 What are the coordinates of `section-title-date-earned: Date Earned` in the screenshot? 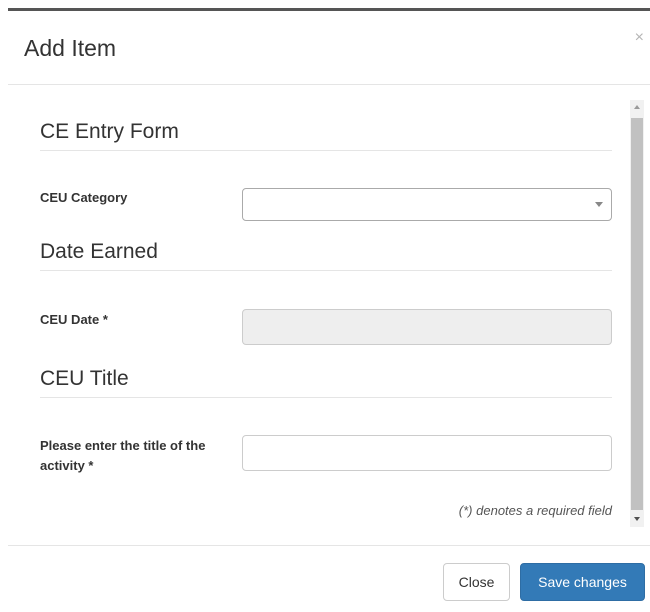 It's located at (326, 255).